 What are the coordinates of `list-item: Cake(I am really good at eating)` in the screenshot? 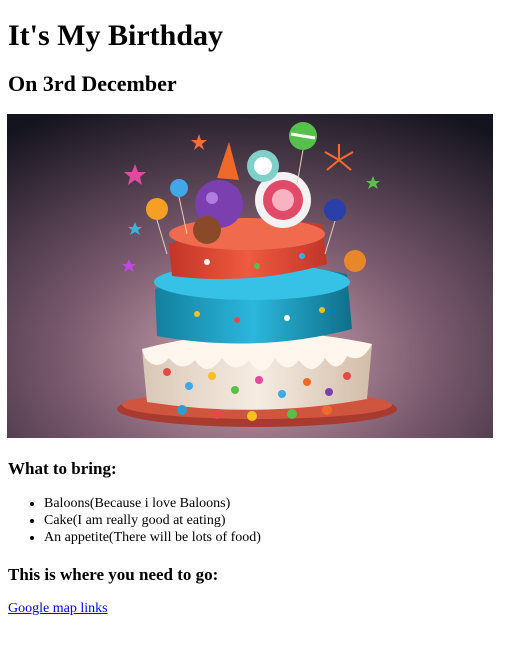 It's located at (152, 520).